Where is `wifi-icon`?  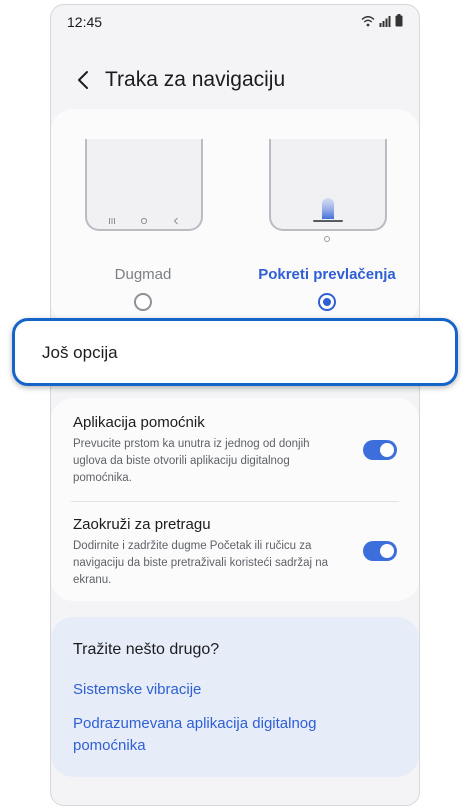 wifi-icon is located at coordinates (368, 20).